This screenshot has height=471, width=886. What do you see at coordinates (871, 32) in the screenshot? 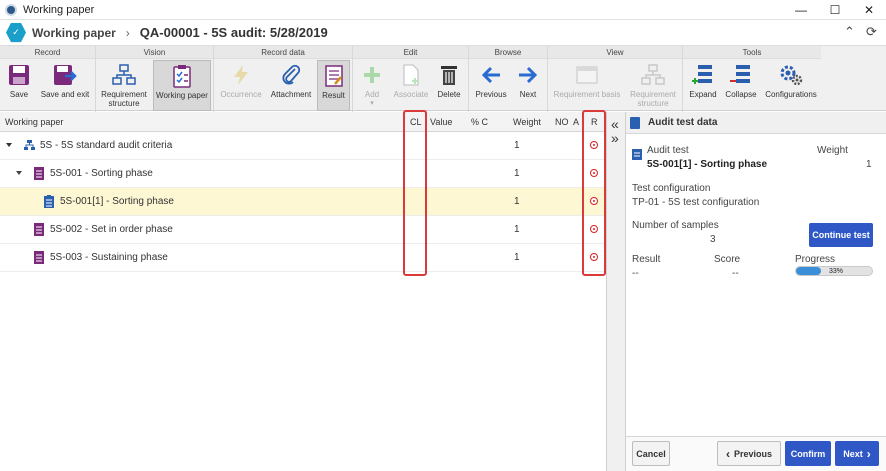
I see `refresh-icon: ⟳` at bounding box center [871, 32].